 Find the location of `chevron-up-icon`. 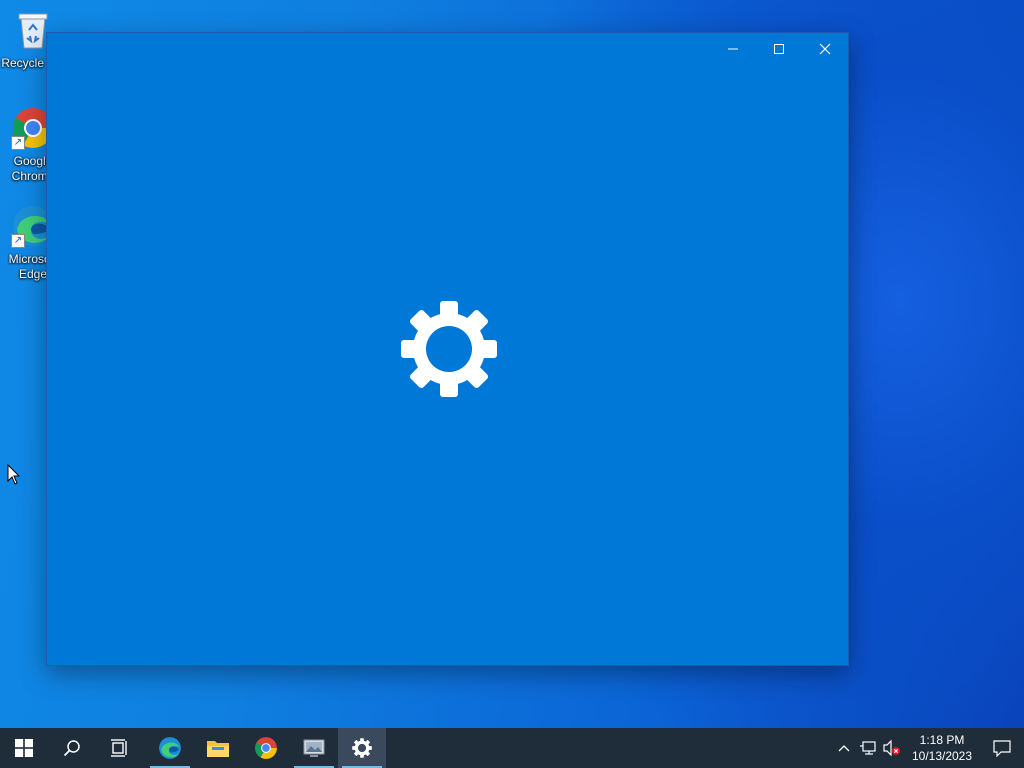

chevron-up-icon is located at coordinates (844, 748).